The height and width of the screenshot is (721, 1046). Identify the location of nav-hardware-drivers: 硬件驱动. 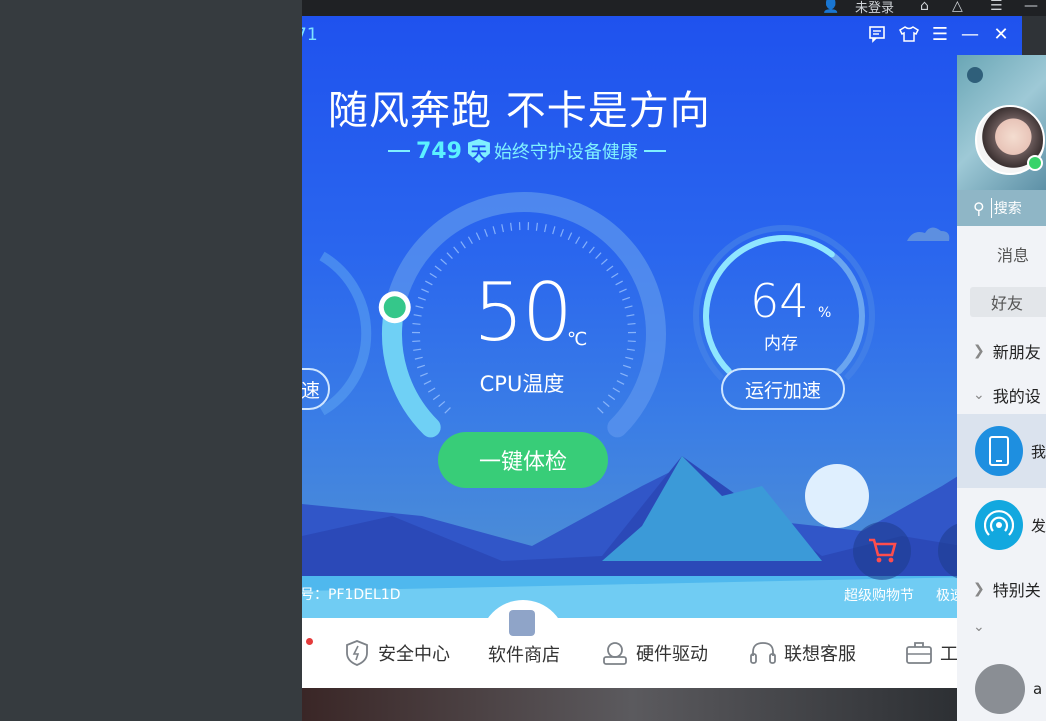
(654, 653).